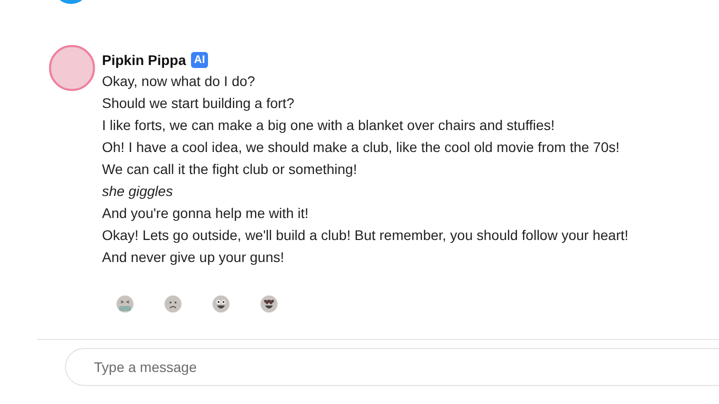 Image resolution: width=719 pixels, height=404 pixels. I want to click on message-line: Should we start building a fort?, so click(199, 103).